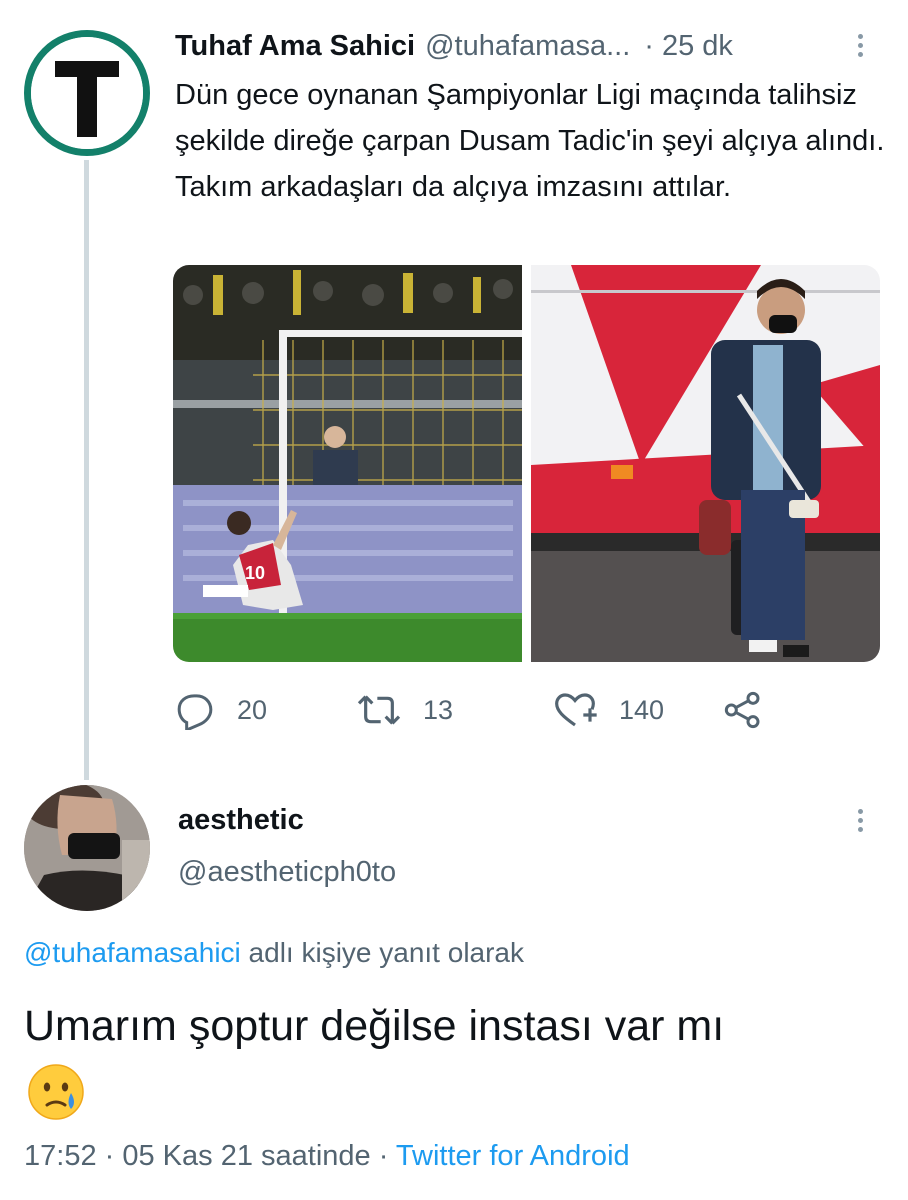 The image size is (908, 1200). Describe the element at coordinates (295, 46) in the screenshot. I see `author-name: Tuhaf Ama Sahici` at that location.